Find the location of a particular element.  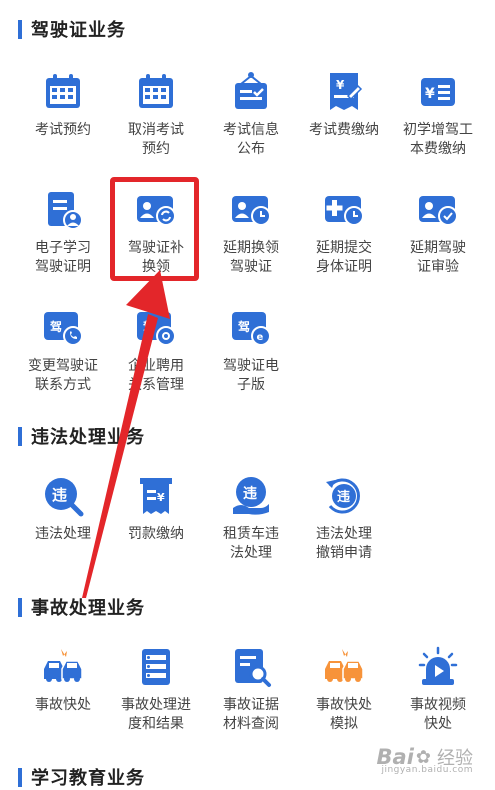

notice-board-icon is located at coordinates (251, 92).